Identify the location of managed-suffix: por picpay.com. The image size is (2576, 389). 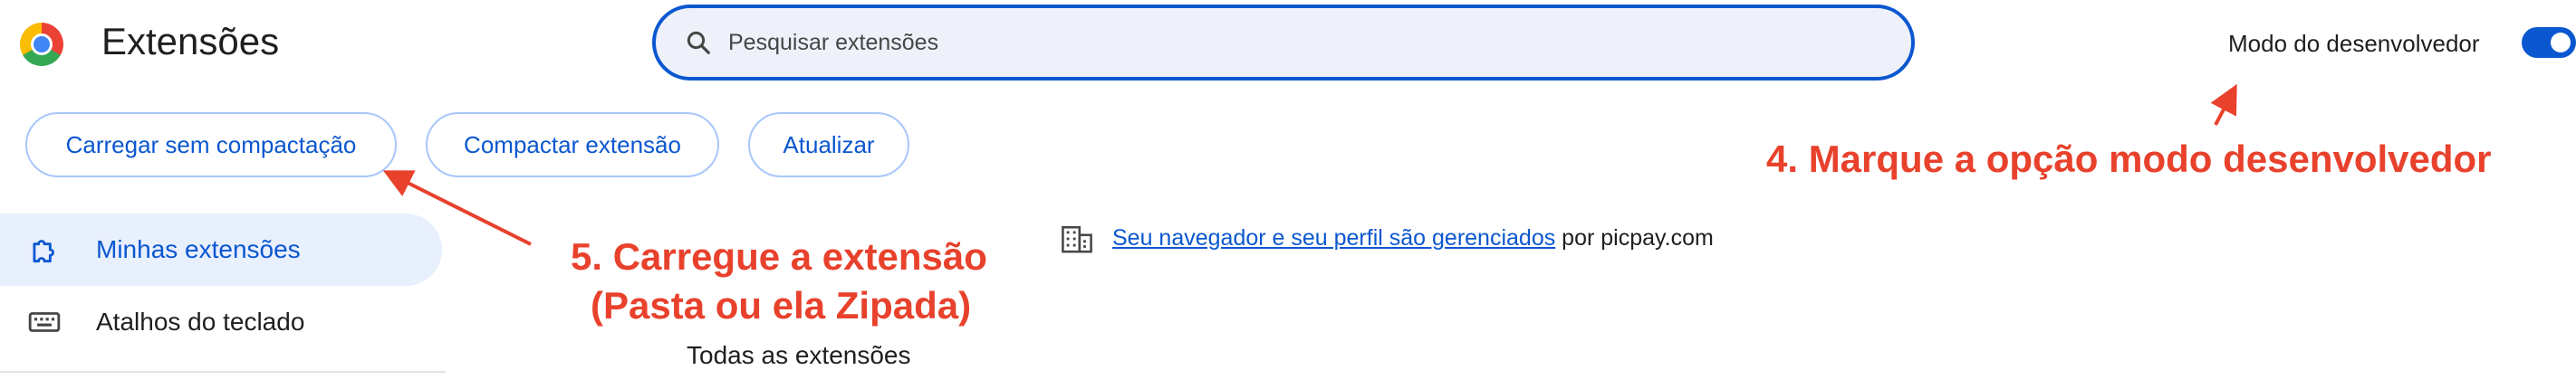
(1634, 238).